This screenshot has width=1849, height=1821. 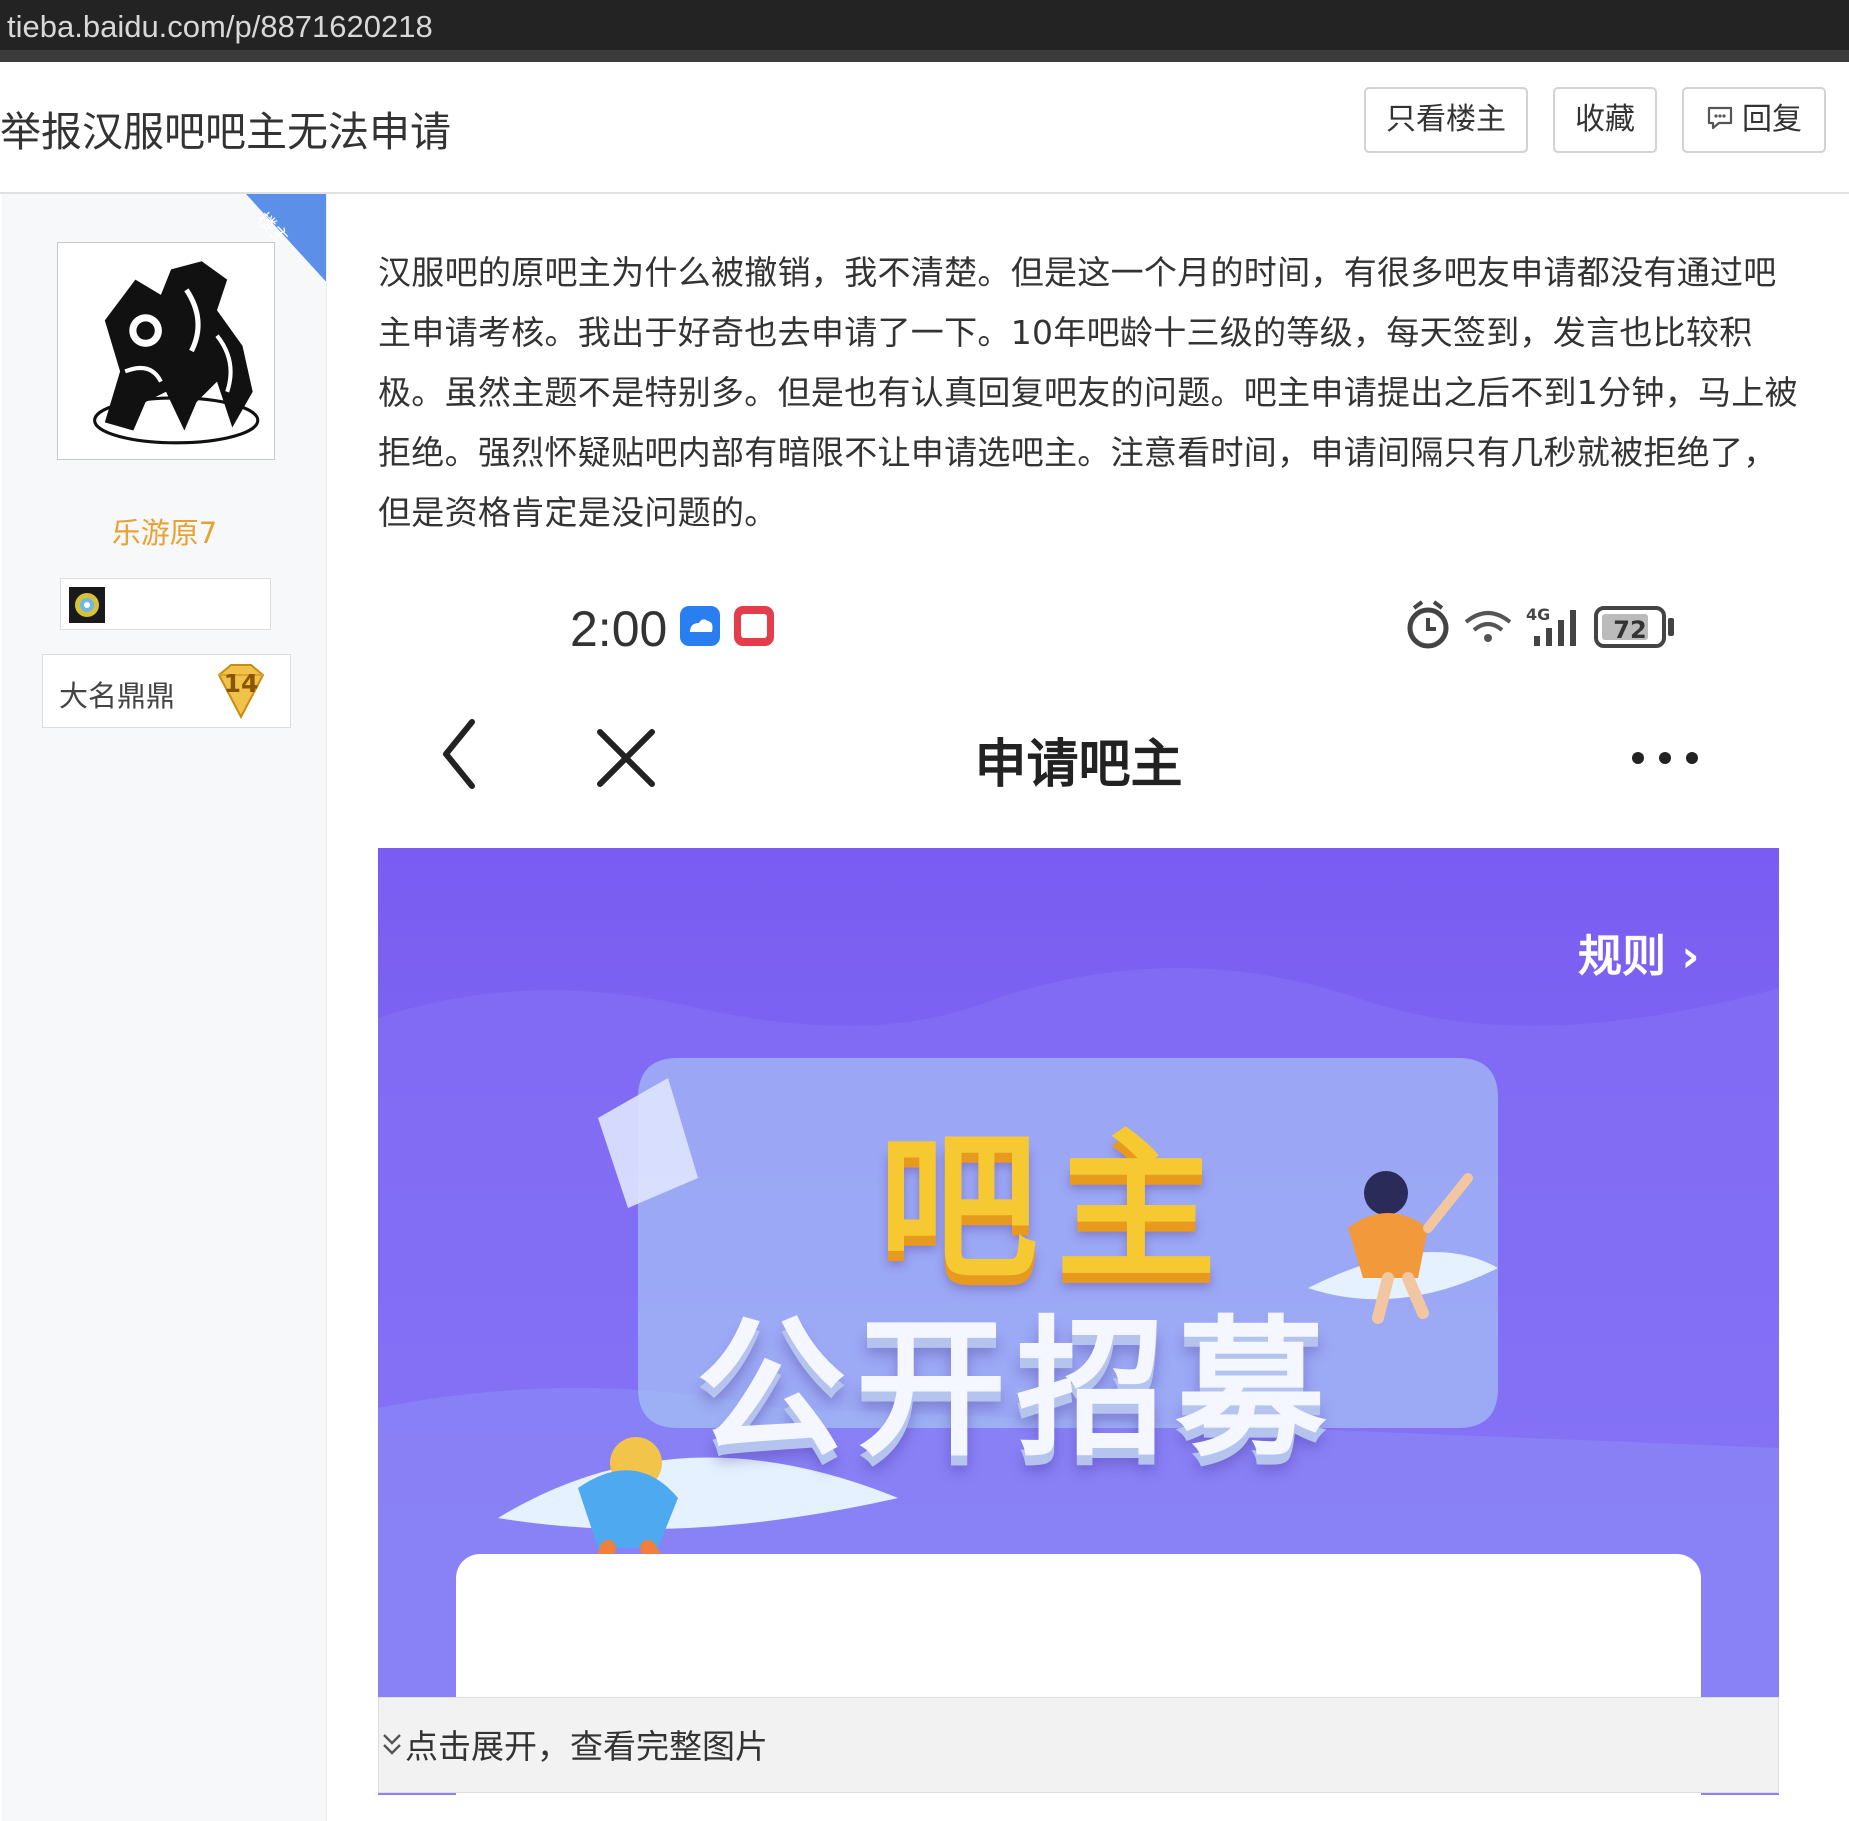 I want to click on level-number: 14, so click(x=241, y=683).